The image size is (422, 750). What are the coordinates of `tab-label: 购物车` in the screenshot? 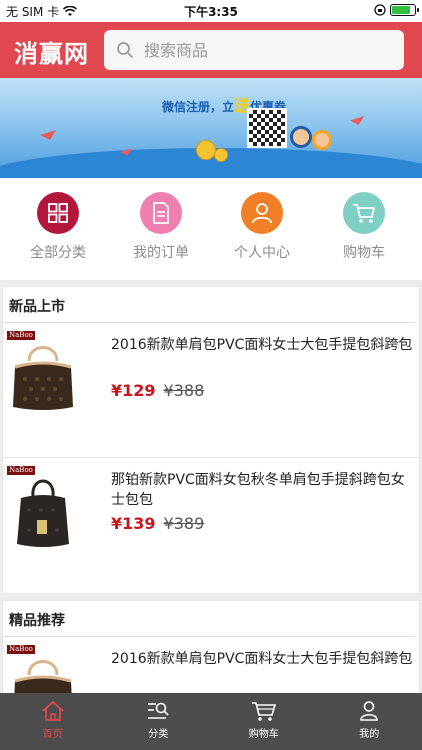 It's located at (263, 734).